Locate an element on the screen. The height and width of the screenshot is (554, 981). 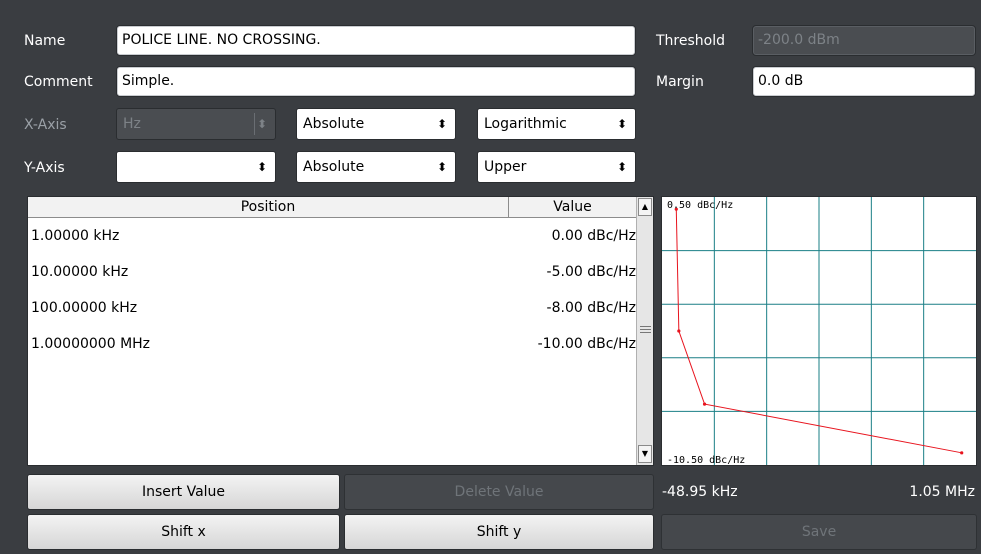
table-scrollbar: ▲ ▼ is located at coordinates (644, 331).